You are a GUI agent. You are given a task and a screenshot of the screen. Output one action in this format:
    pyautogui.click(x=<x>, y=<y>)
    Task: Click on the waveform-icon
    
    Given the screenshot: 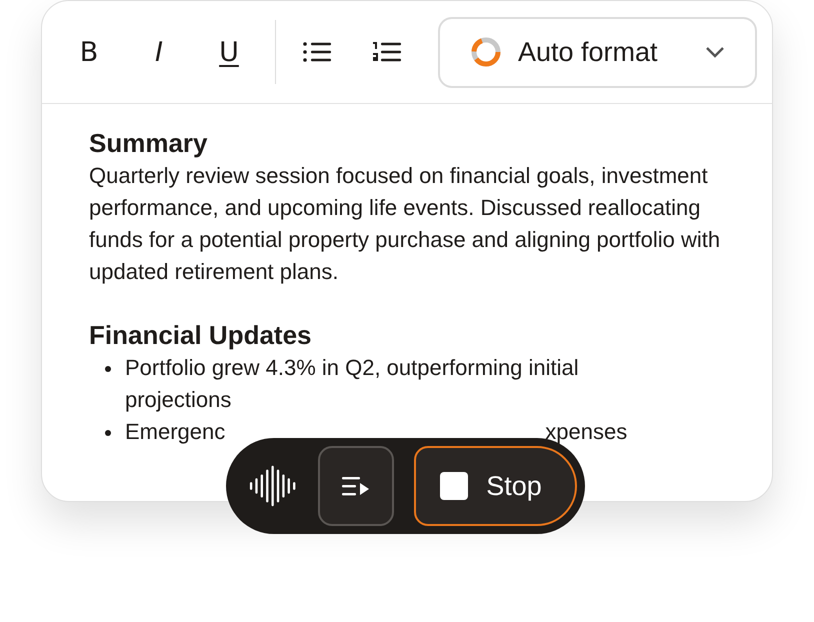 What is the action you would take?
    pyautogui.click(x=273, y=486)
    